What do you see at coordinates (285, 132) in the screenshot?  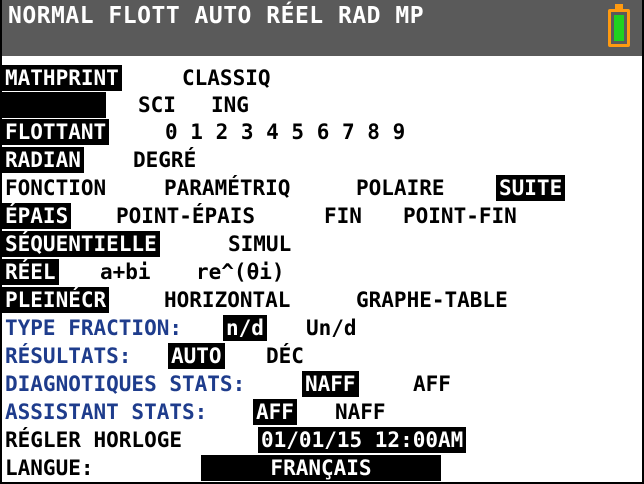 I see `option-digits: 0 1 2 3 4 5 6 7 8 9` at bounding box center [285, 132].